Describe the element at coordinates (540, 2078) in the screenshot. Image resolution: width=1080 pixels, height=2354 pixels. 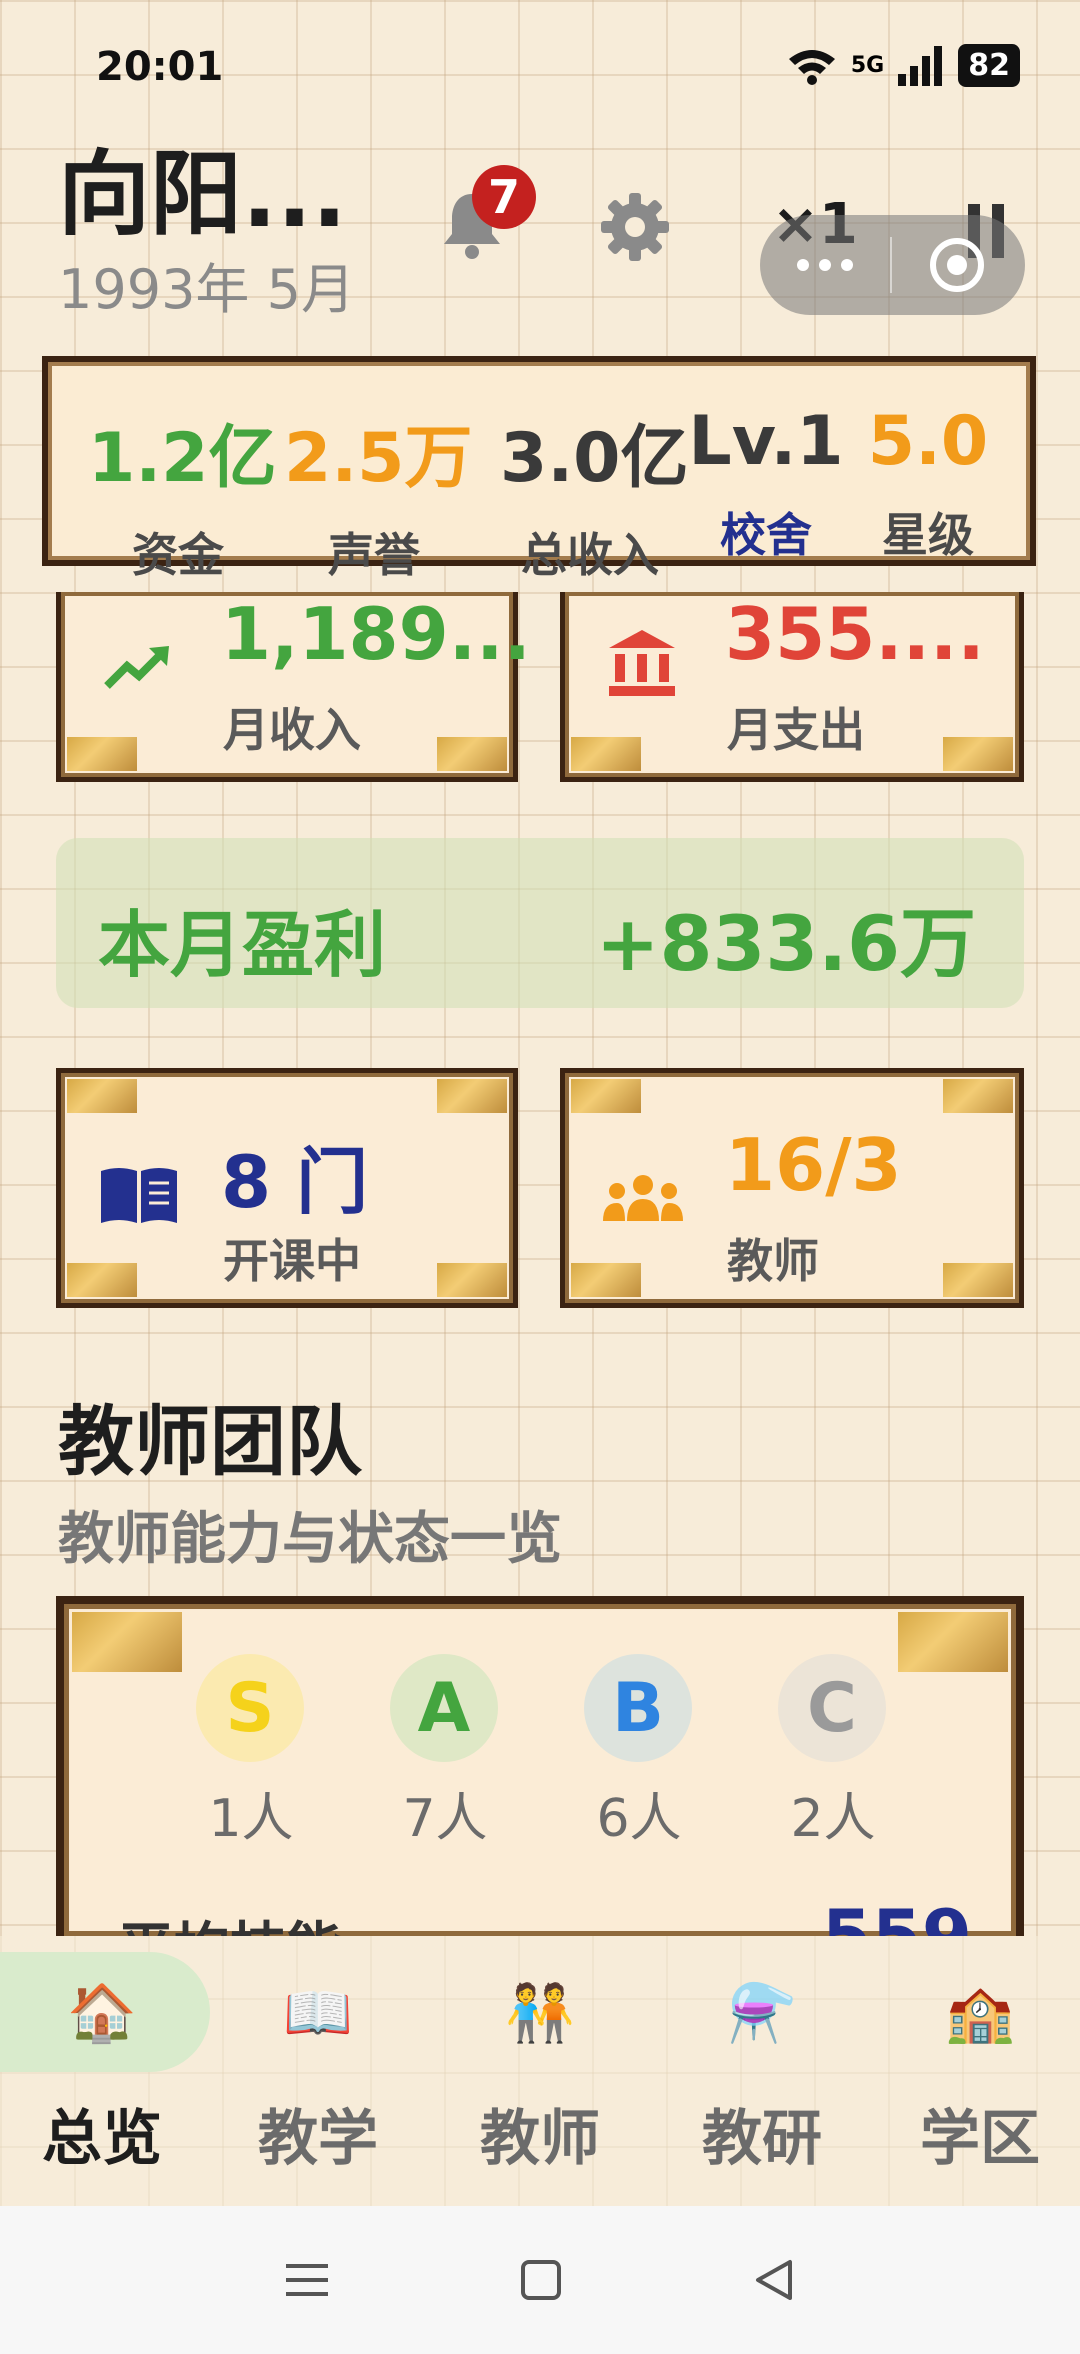
I see `nav-tab-teachers: 🧑‍🤝‍🧑 教师` at that location.